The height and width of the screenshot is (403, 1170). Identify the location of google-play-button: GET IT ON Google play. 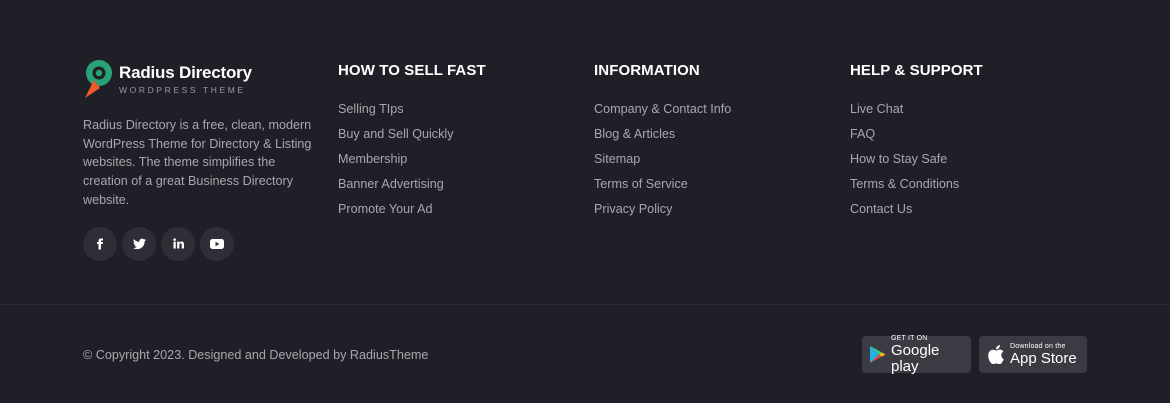
(916, 355).